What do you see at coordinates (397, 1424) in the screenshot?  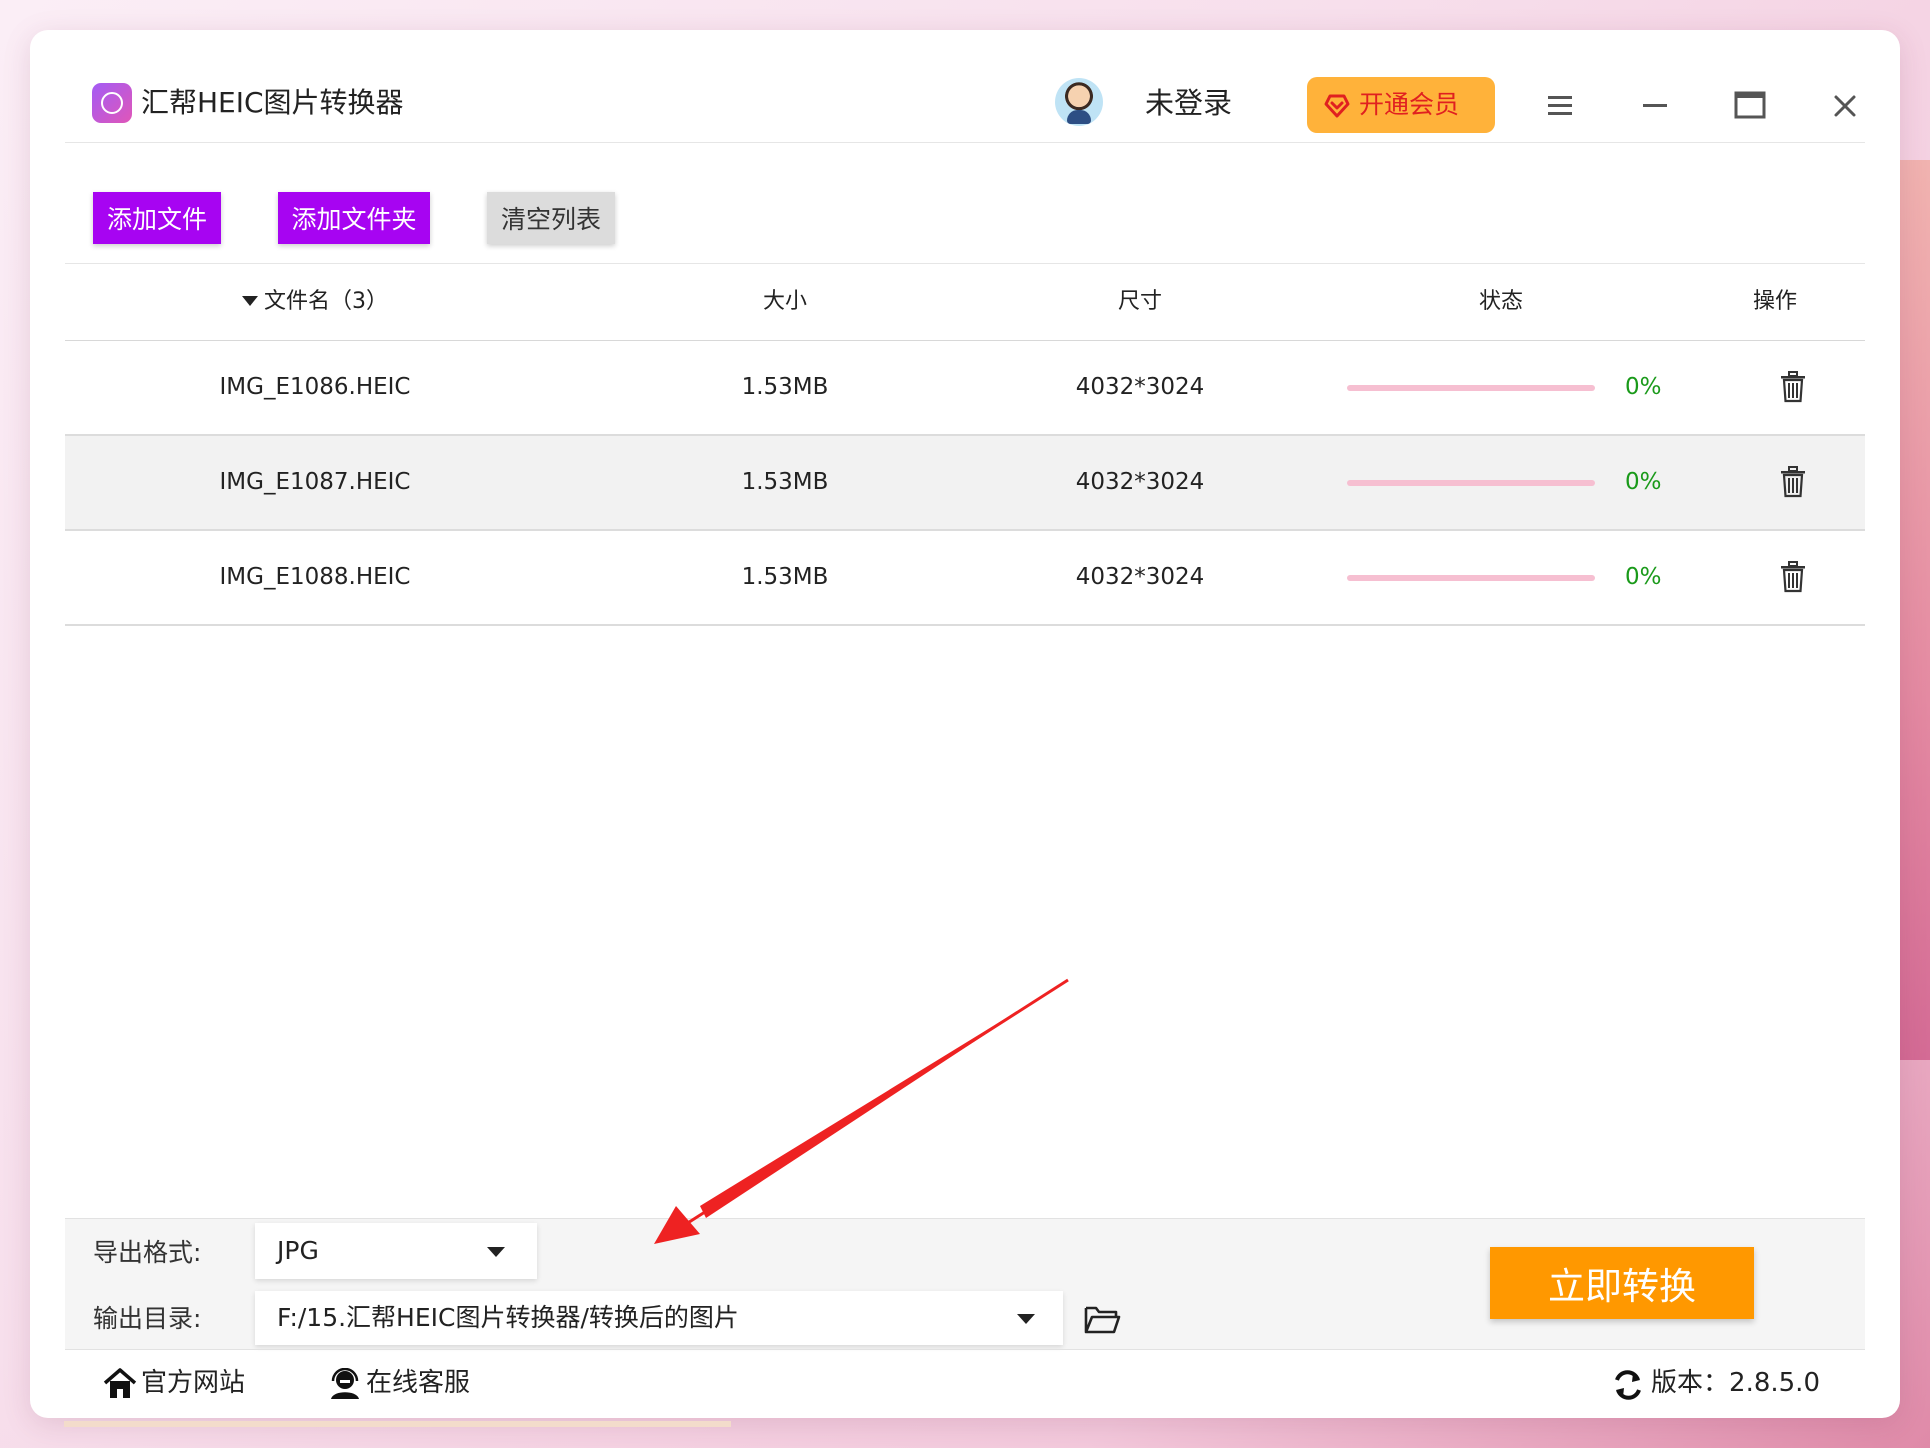 I see `decorative-strip` at bounding box center [397, 1424].